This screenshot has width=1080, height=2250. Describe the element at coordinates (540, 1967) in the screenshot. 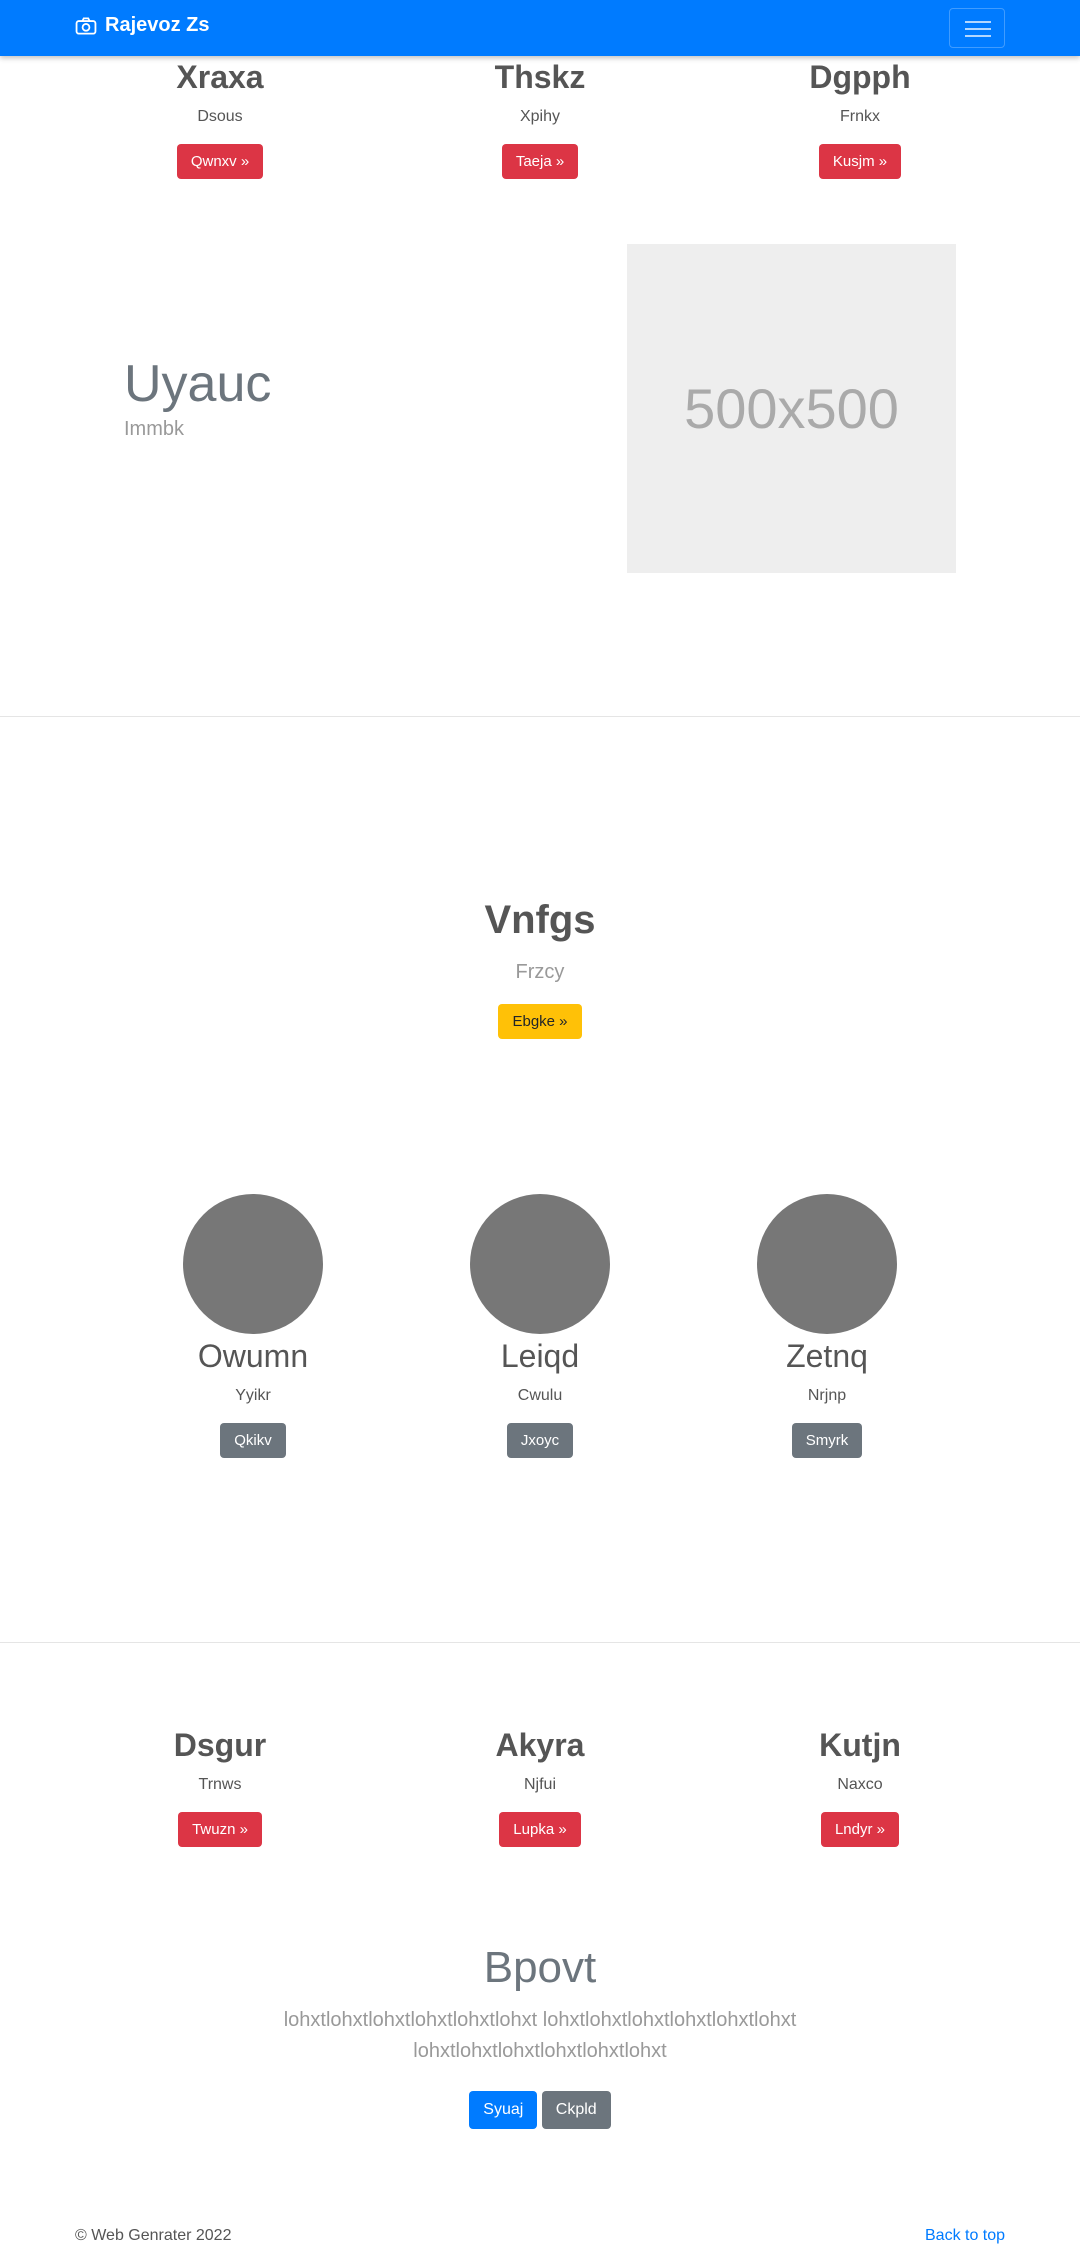

I see `jumbotron-title: Bpovt` at that location.